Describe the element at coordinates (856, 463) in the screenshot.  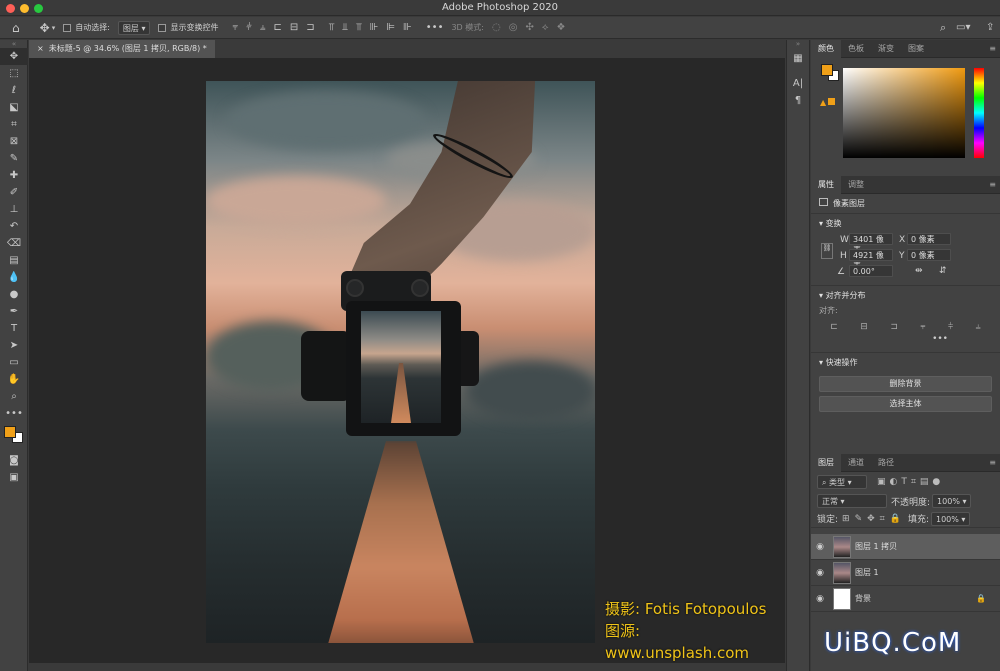
I see `tab-channels: 通道` at that location.